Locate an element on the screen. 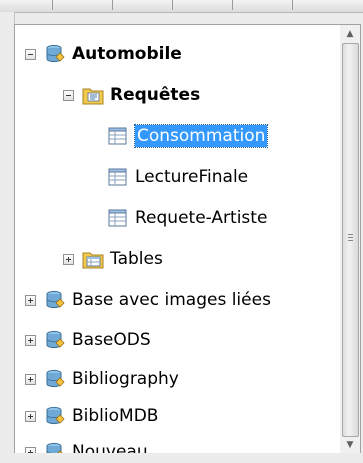  tree-item-tables: Tables is located at coordinates (113, 259).